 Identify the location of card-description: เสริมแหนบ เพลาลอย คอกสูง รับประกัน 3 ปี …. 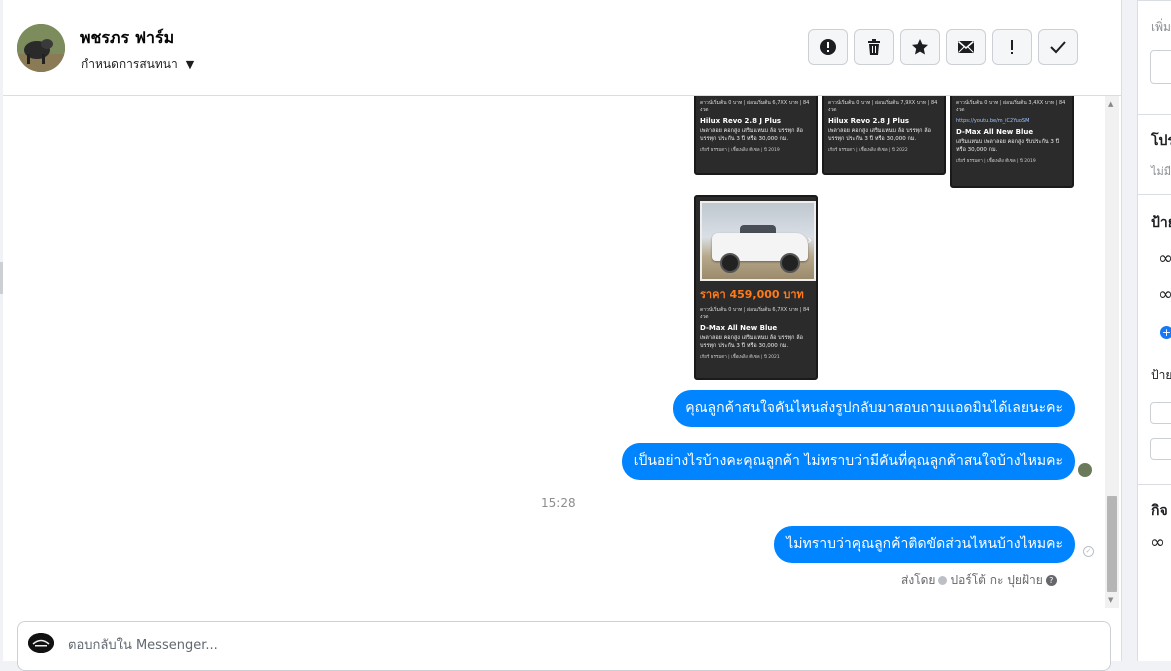
(1008, 146).